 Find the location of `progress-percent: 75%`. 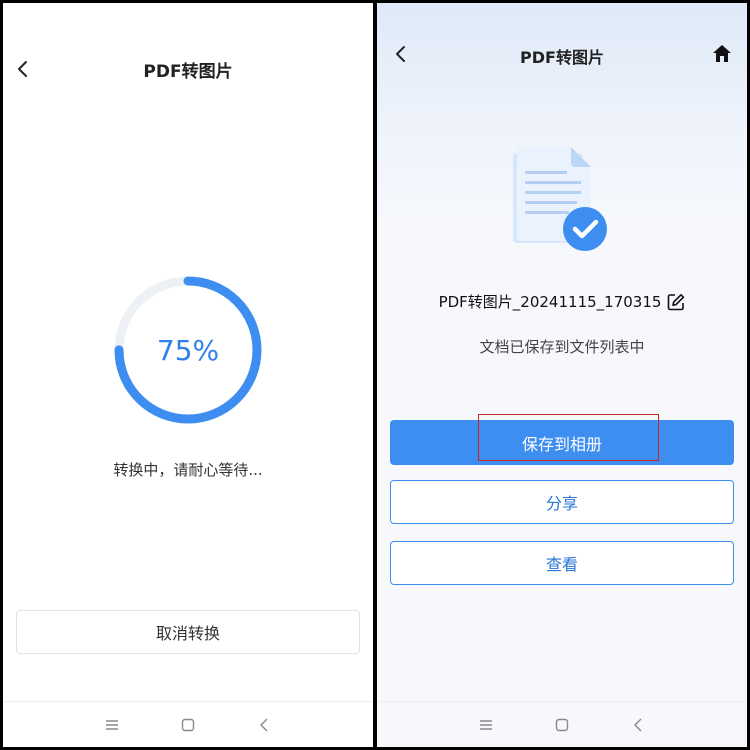

progress-percent: 75% is located at coordinates (188, 350).